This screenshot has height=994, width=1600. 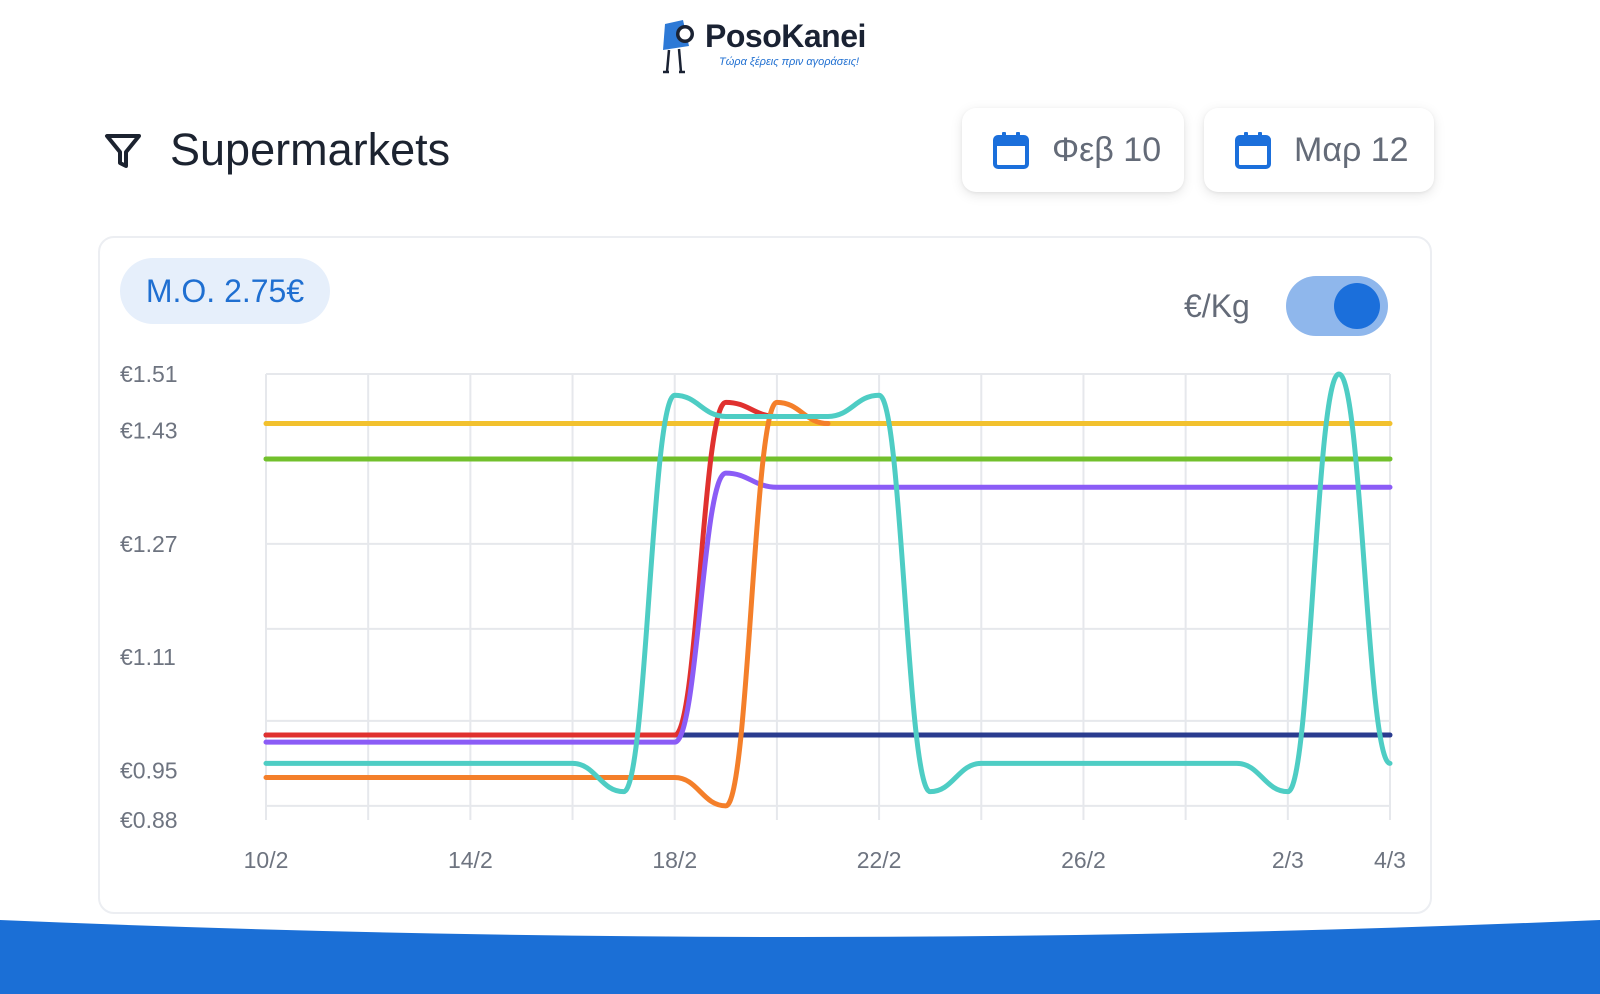 What do you see at coordinates (1351, 149) in the screenshot?
I see `date-to-label: Μαρ 12` at bounding box center [1351, 149].